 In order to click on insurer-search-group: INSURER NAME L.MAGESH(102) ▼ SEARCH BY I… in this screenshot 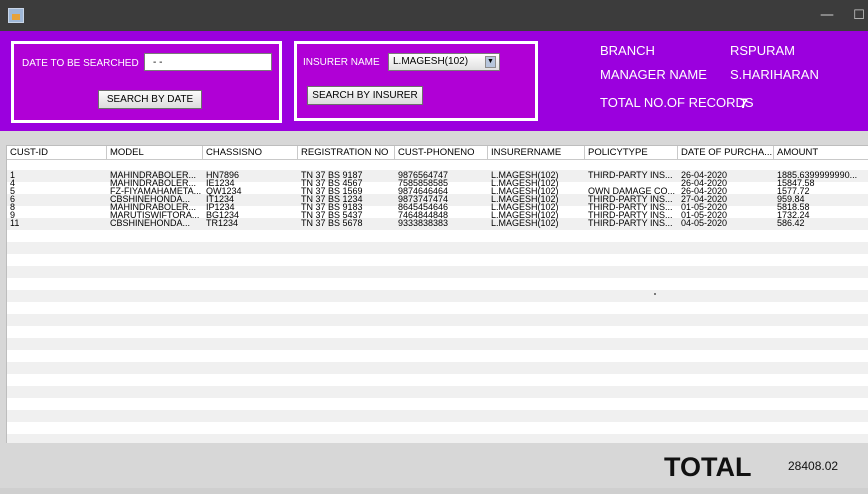, I will do `click(416, 81)`.